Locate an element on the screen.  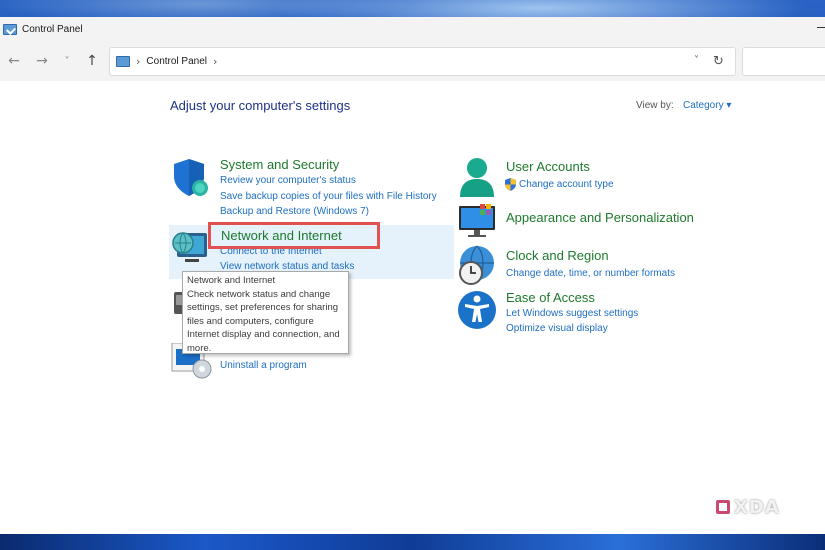
xda-watermark: XDA is located at coordinates (755, 507).